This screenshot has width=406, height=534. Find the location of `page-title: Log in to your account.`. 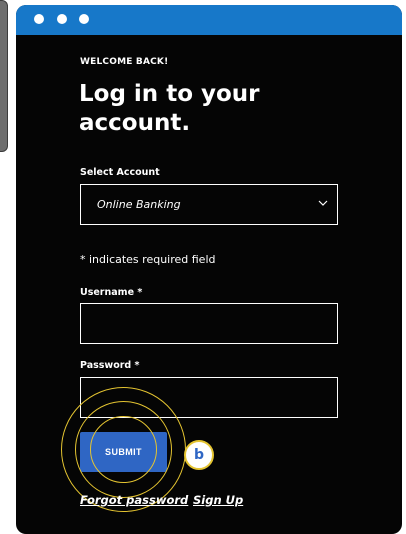

page-title: Log in to your account. is located at coordinates (169, 108).